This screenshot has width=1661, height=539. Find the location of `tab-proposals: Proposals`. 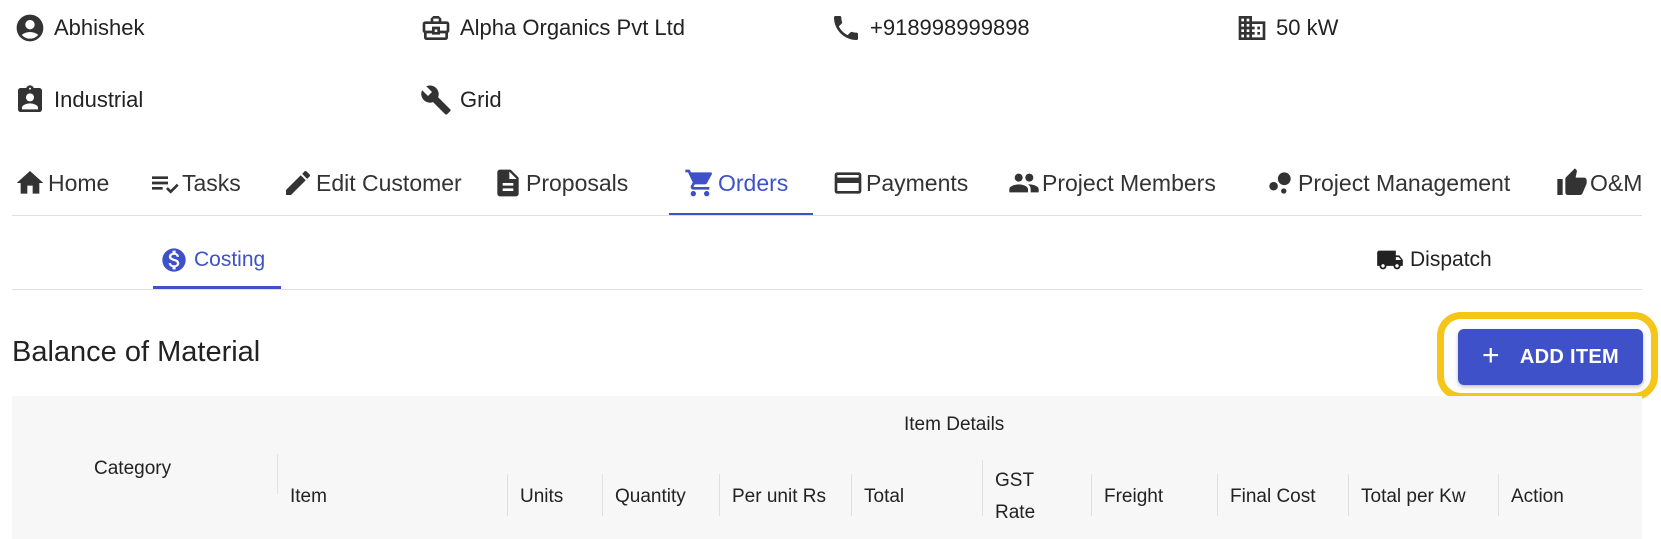

tab-proposals: Proposals is located at coordinates (560, 182).